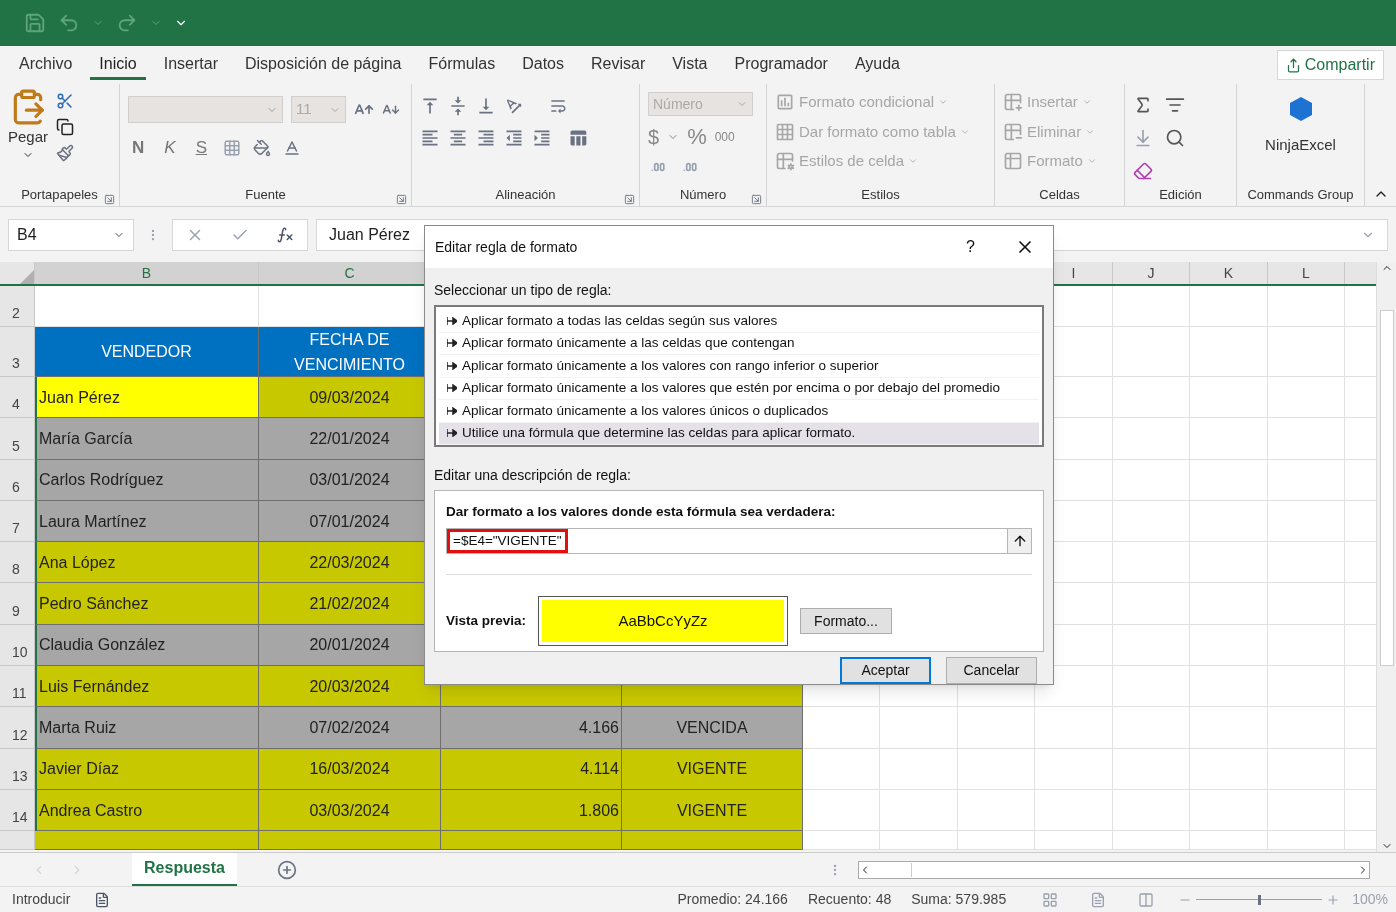 The height and width of the screenshot is (912, 1396). Describe the element at coordinates (880, 195) in the screenshot. I see `group-label: Estilos` at that location.